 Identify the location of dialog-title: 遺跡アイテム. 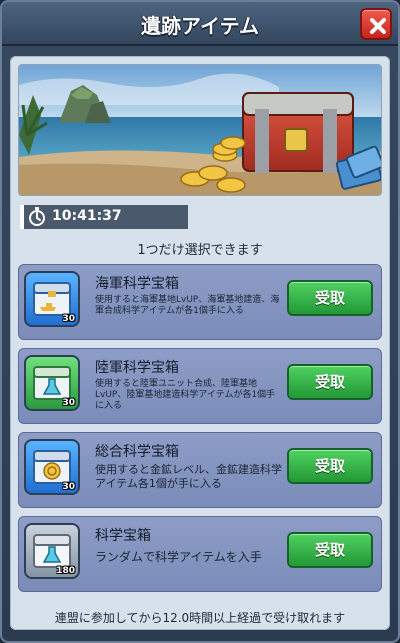
(200, 26).